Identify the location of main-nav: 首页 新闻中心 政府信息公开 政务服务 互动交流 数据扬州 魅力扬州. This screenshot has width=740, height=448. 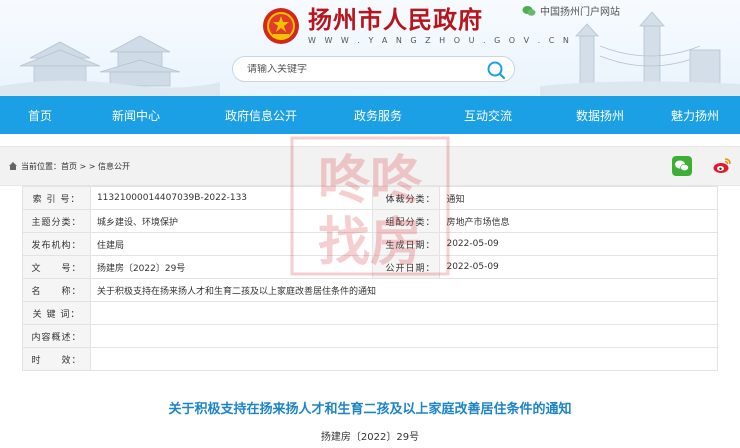
(370, 115).